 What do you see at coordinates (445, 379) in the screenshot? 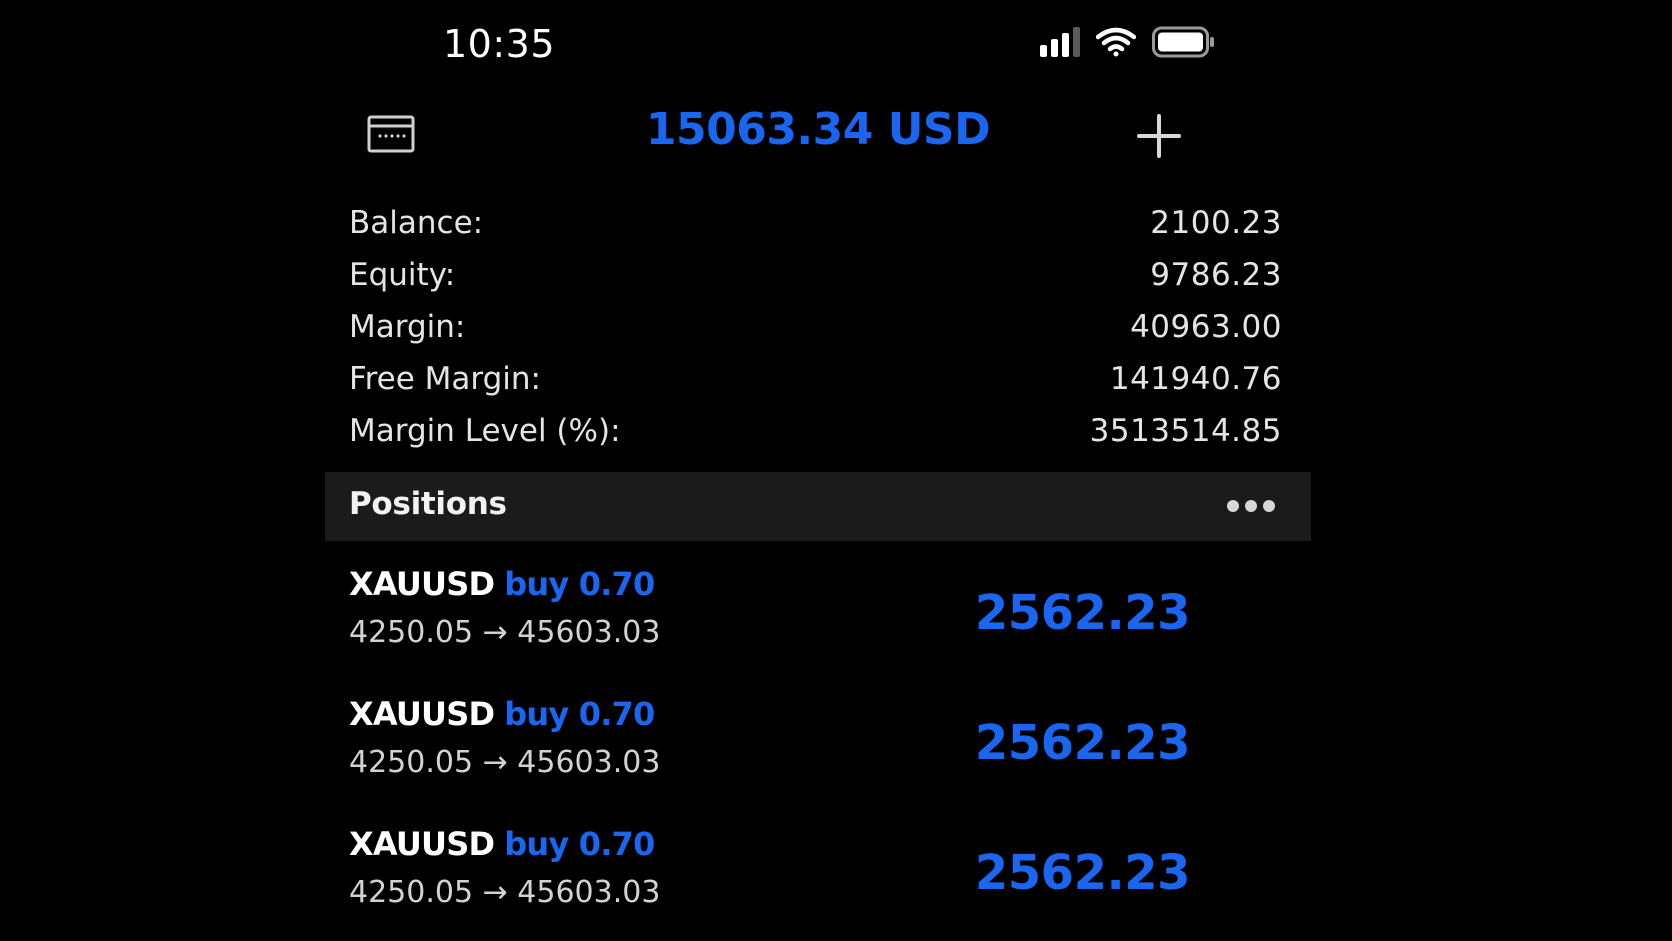
I see `account-label: Free Margin:` at bounding box center [445, 379].